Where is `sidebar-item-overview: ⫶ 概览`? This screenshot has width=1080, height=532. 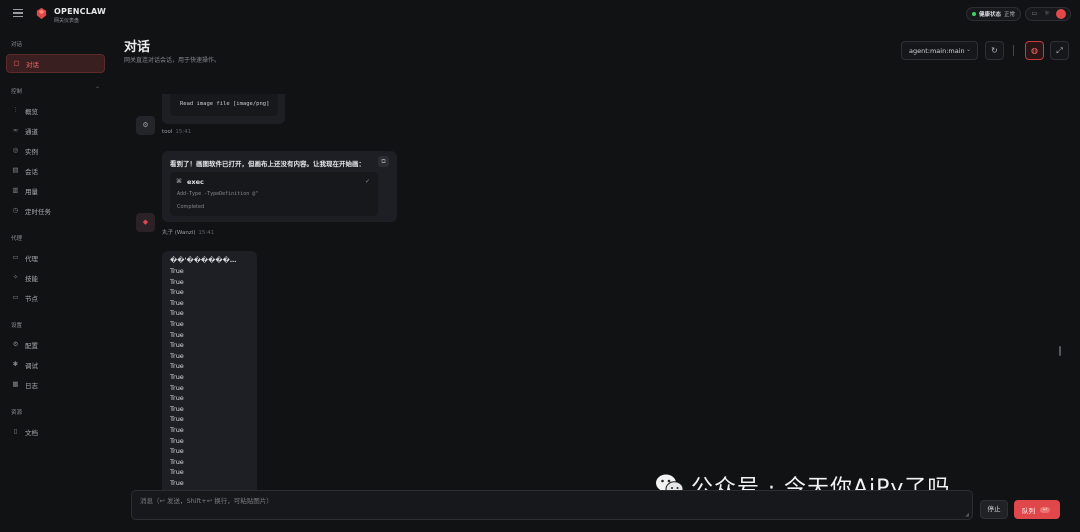 sidebar-item-overview: ⫶ 概览 is located at coordinates (55, 110).